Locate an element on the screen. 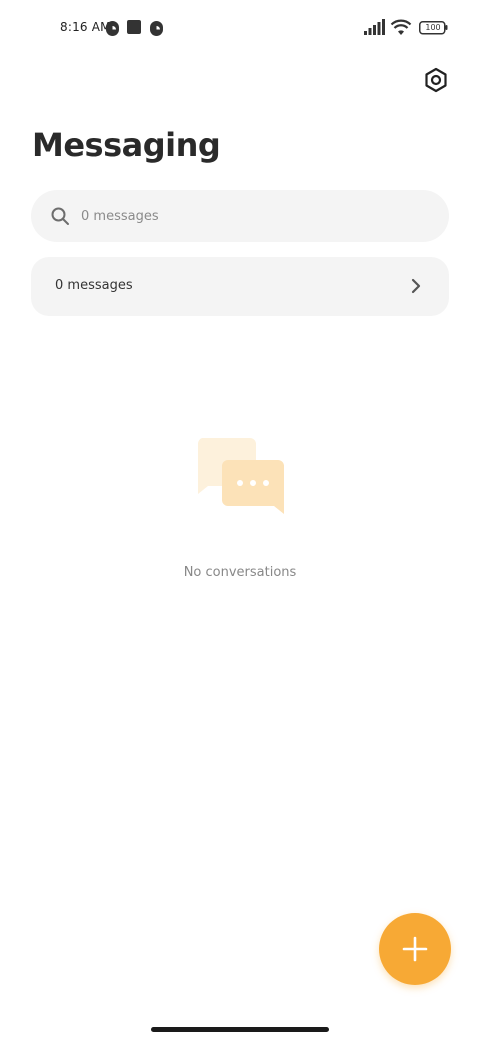 The height and width of the screenshot is (1040, 480). wifi-icon is located at coordinates (401, 27).